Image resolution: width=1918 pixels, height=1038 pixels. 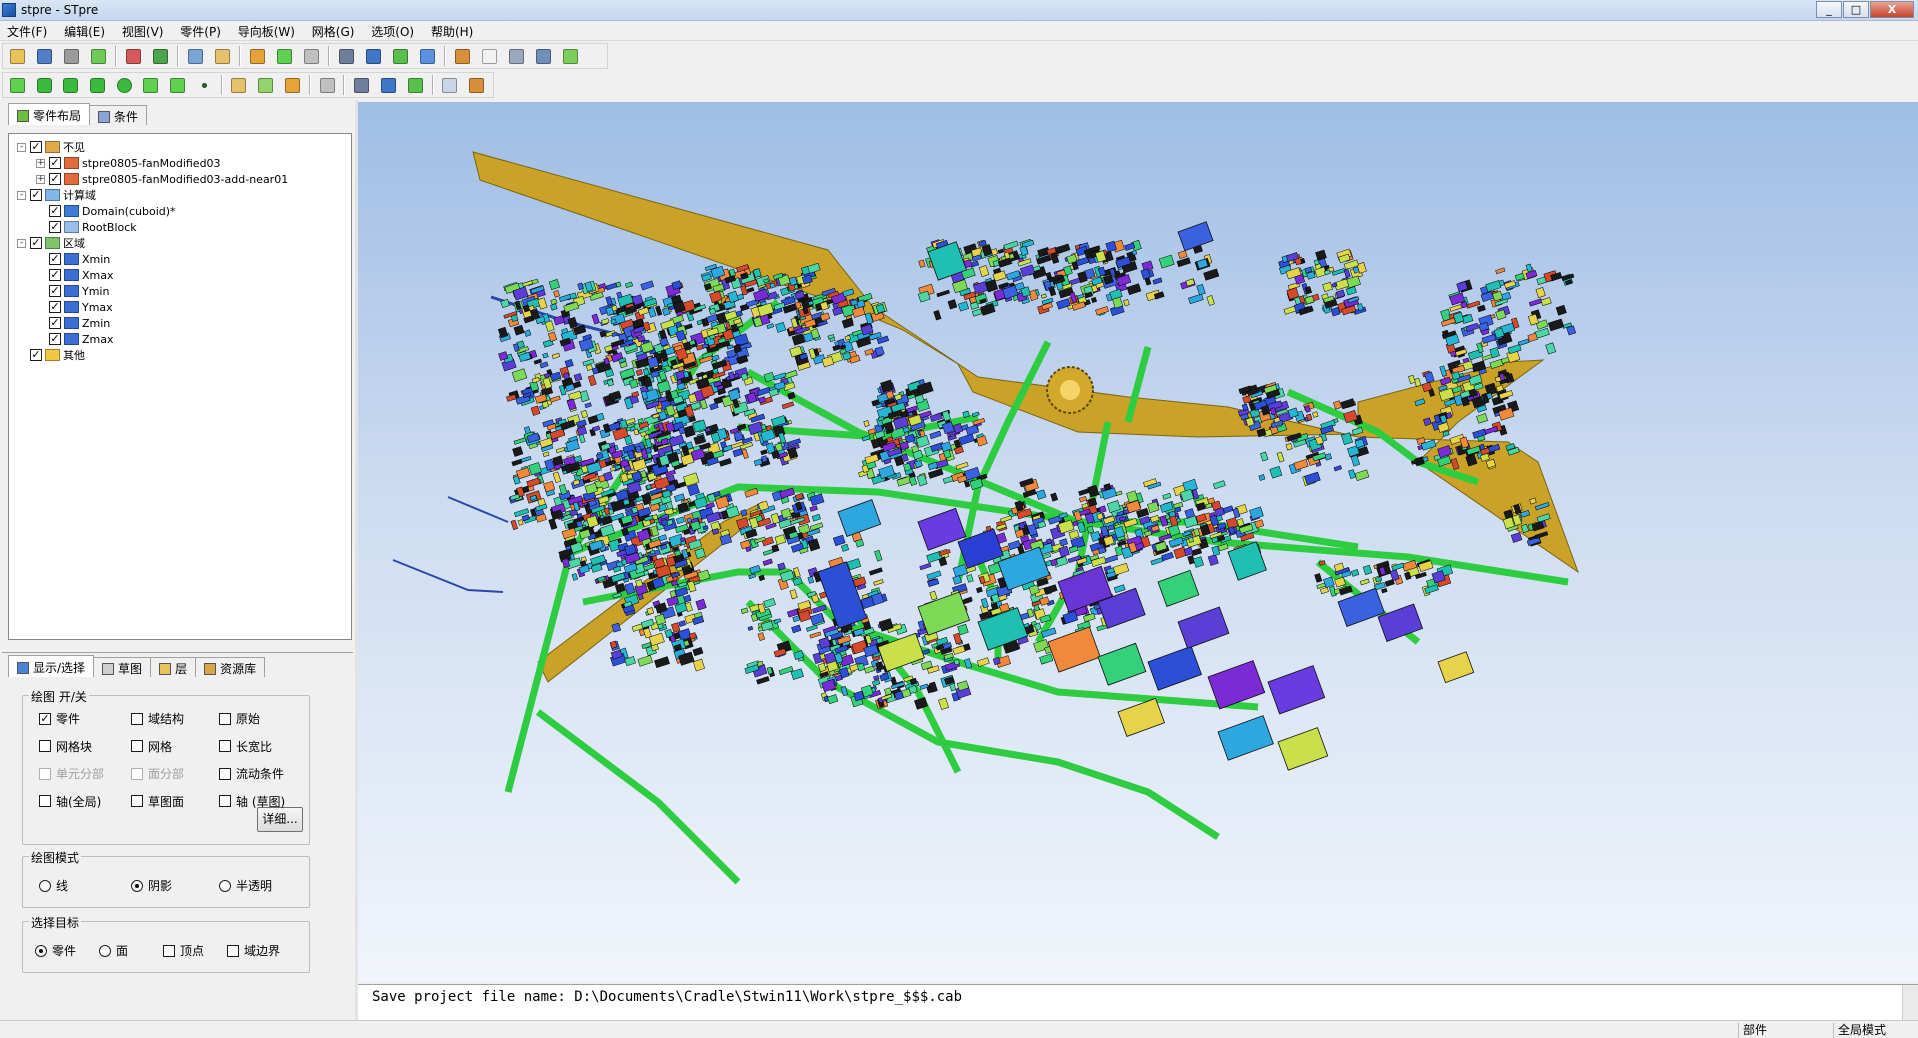 What do you see at coordinates (361, 85) in the screenshot?
I see `view-copy-button` at bounding box center [361, 85].